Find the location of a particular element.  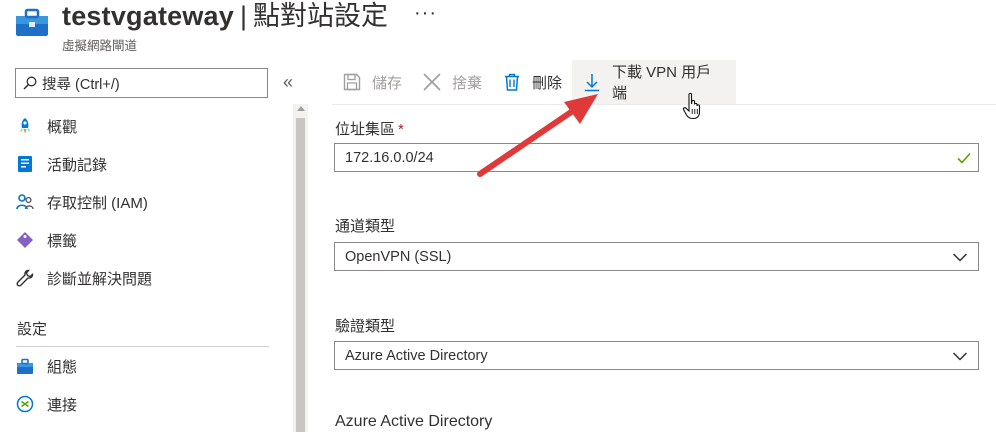

sidebar-item-diagnose: 診斷並解決問題 is located at coordinates (151, 278).